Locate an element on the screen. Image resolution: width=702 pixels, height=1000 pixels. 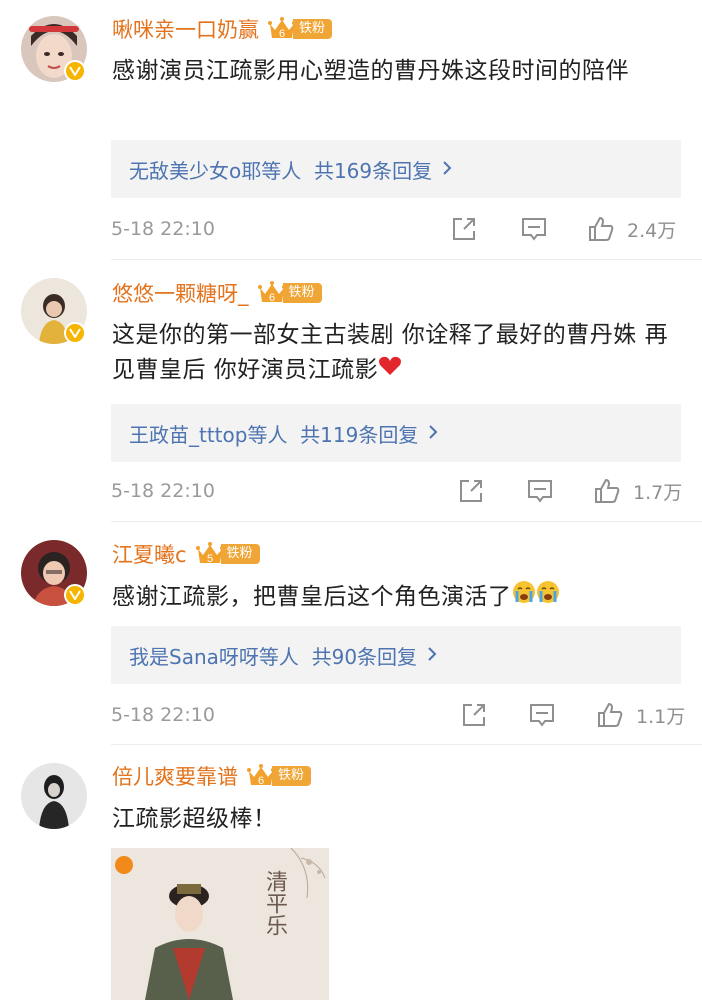
comment-text: 感谢江疏影，把曹皇后这个角色演活了 is located at coordinates (397, 597).